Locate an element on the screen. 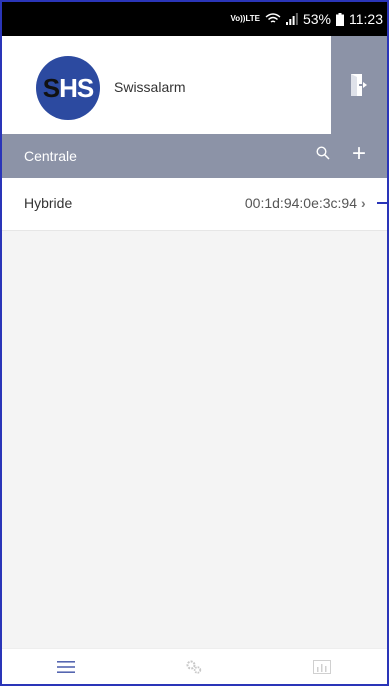  volte-label: Vo)) is located at coordinates (238, 18).